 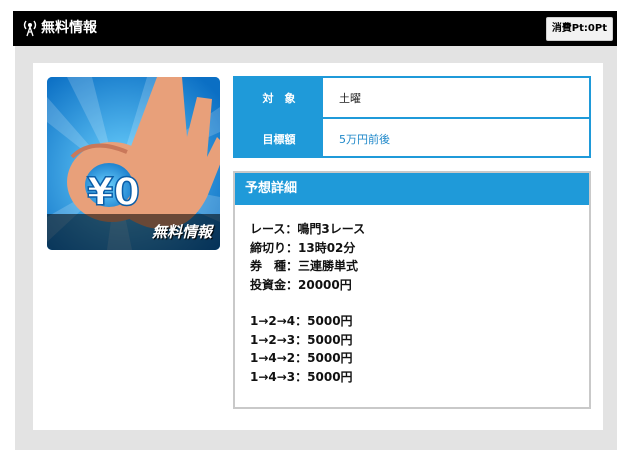 What do you see at coordinates (412, 138) in the screenshot?
I see `info-row-goal: 目標額 5万円前後` at bounding box center [412, 138].